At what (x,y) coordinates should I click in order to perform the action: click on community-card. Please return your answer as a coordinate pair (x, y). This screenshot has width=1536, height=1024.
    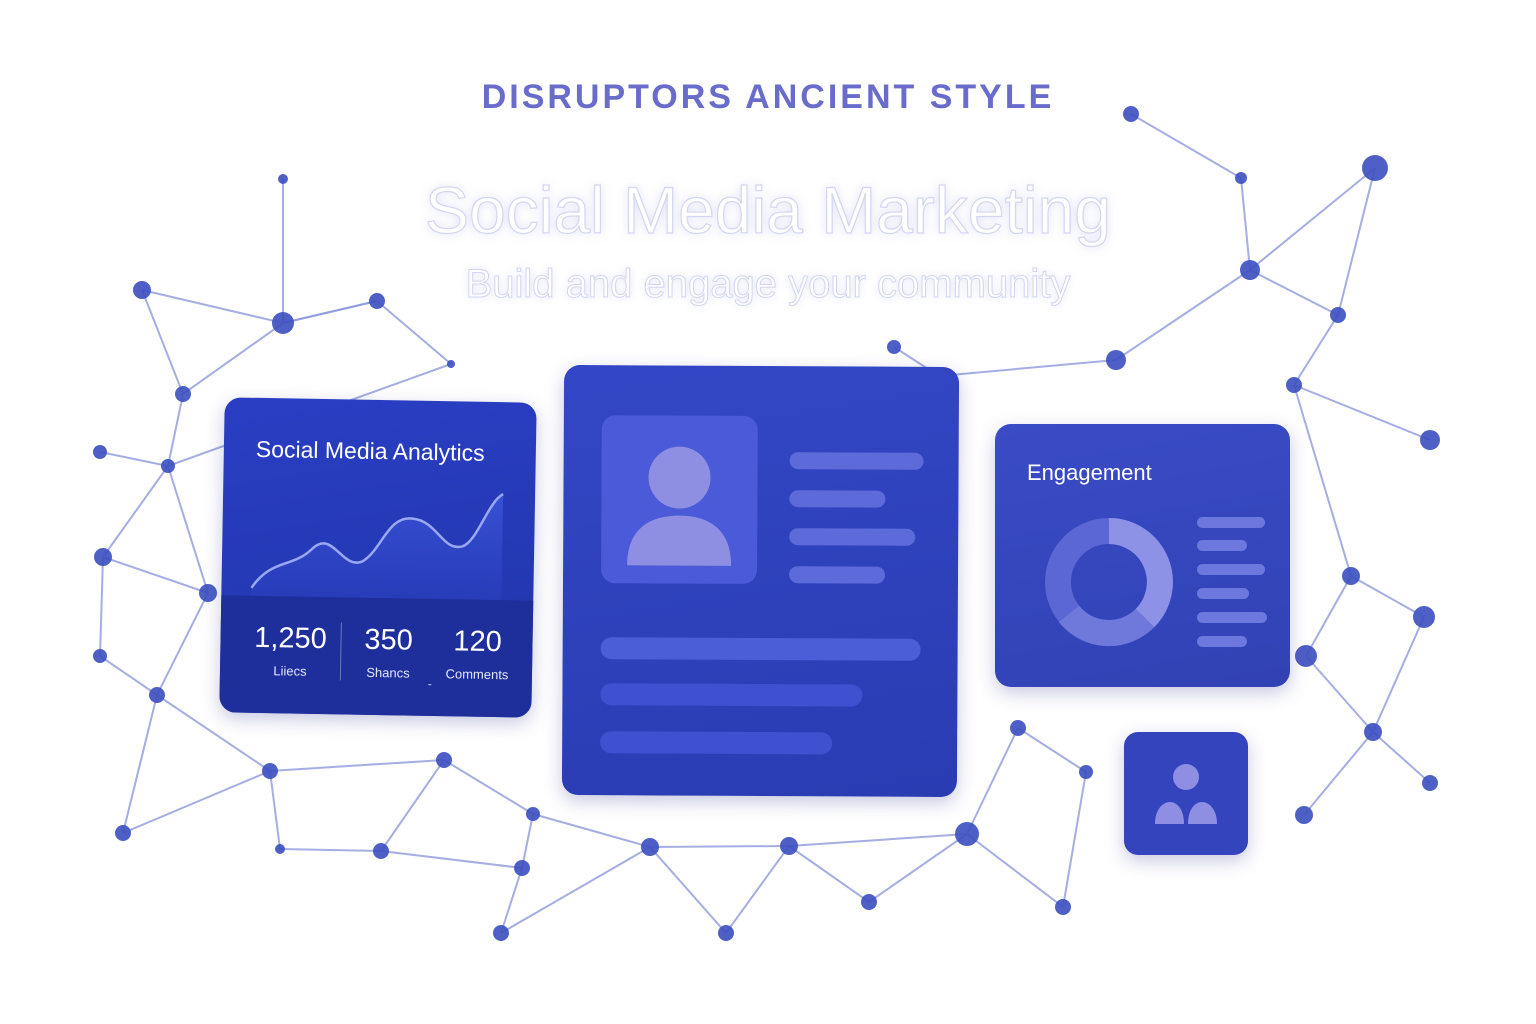
    Looking at the image, I should click on (1186, 793).